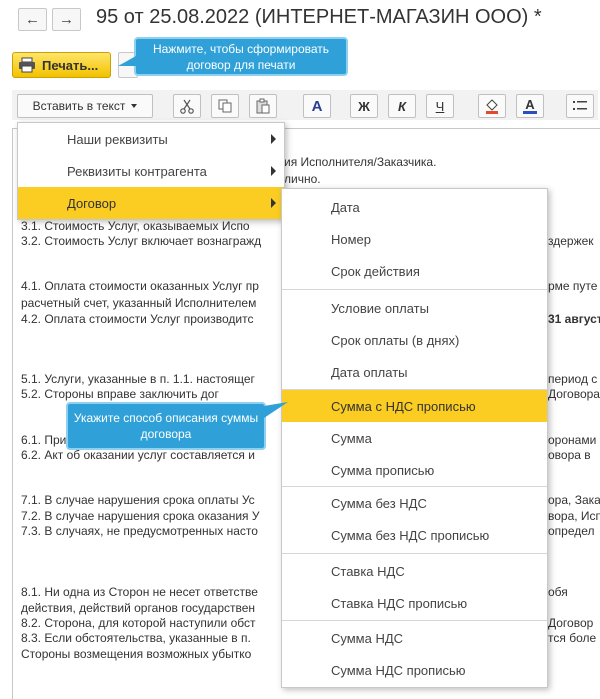 Image resolution: width=600 pixels, height=699 pixels. I want to click on copy-icon, so click(225, 106).